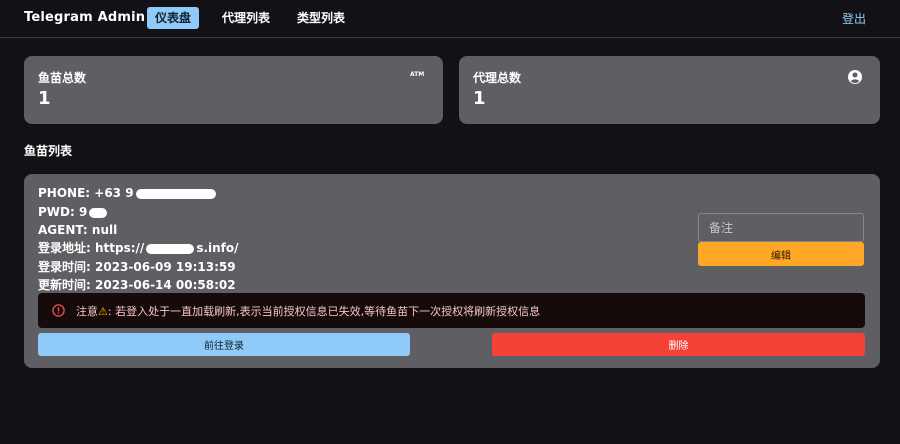 The height and width of the screenshot is (444, 900). Describe the element at coordinates (48, 151) in the screenshot. I see `section-title: 鱼苗列表` at that location.